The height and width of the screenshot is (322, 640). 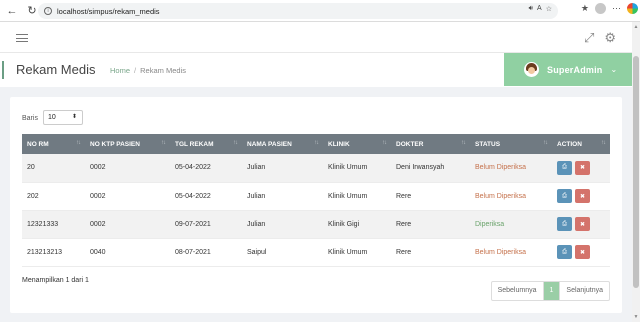 I want to click on breadcrumb-home: Home, so click(x=120, y=70).